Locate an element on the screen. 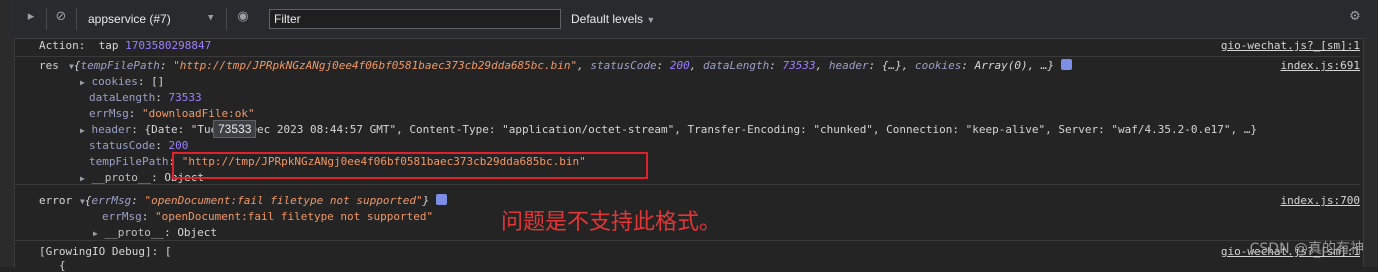 The image size is (1378, 272). value-tooltip: 73533 is located at coordinates (235, 129).